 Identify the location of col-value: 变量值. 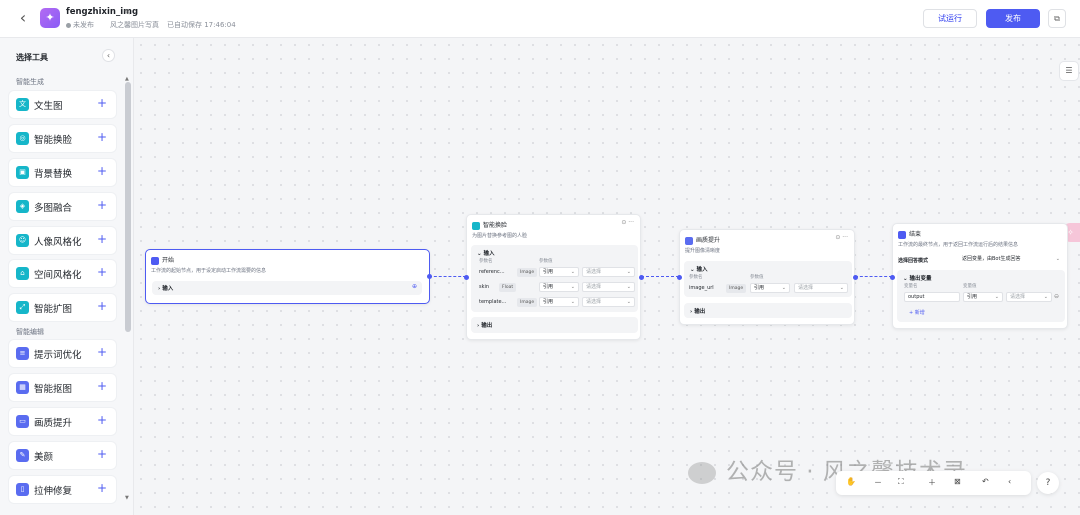
(970, 286).